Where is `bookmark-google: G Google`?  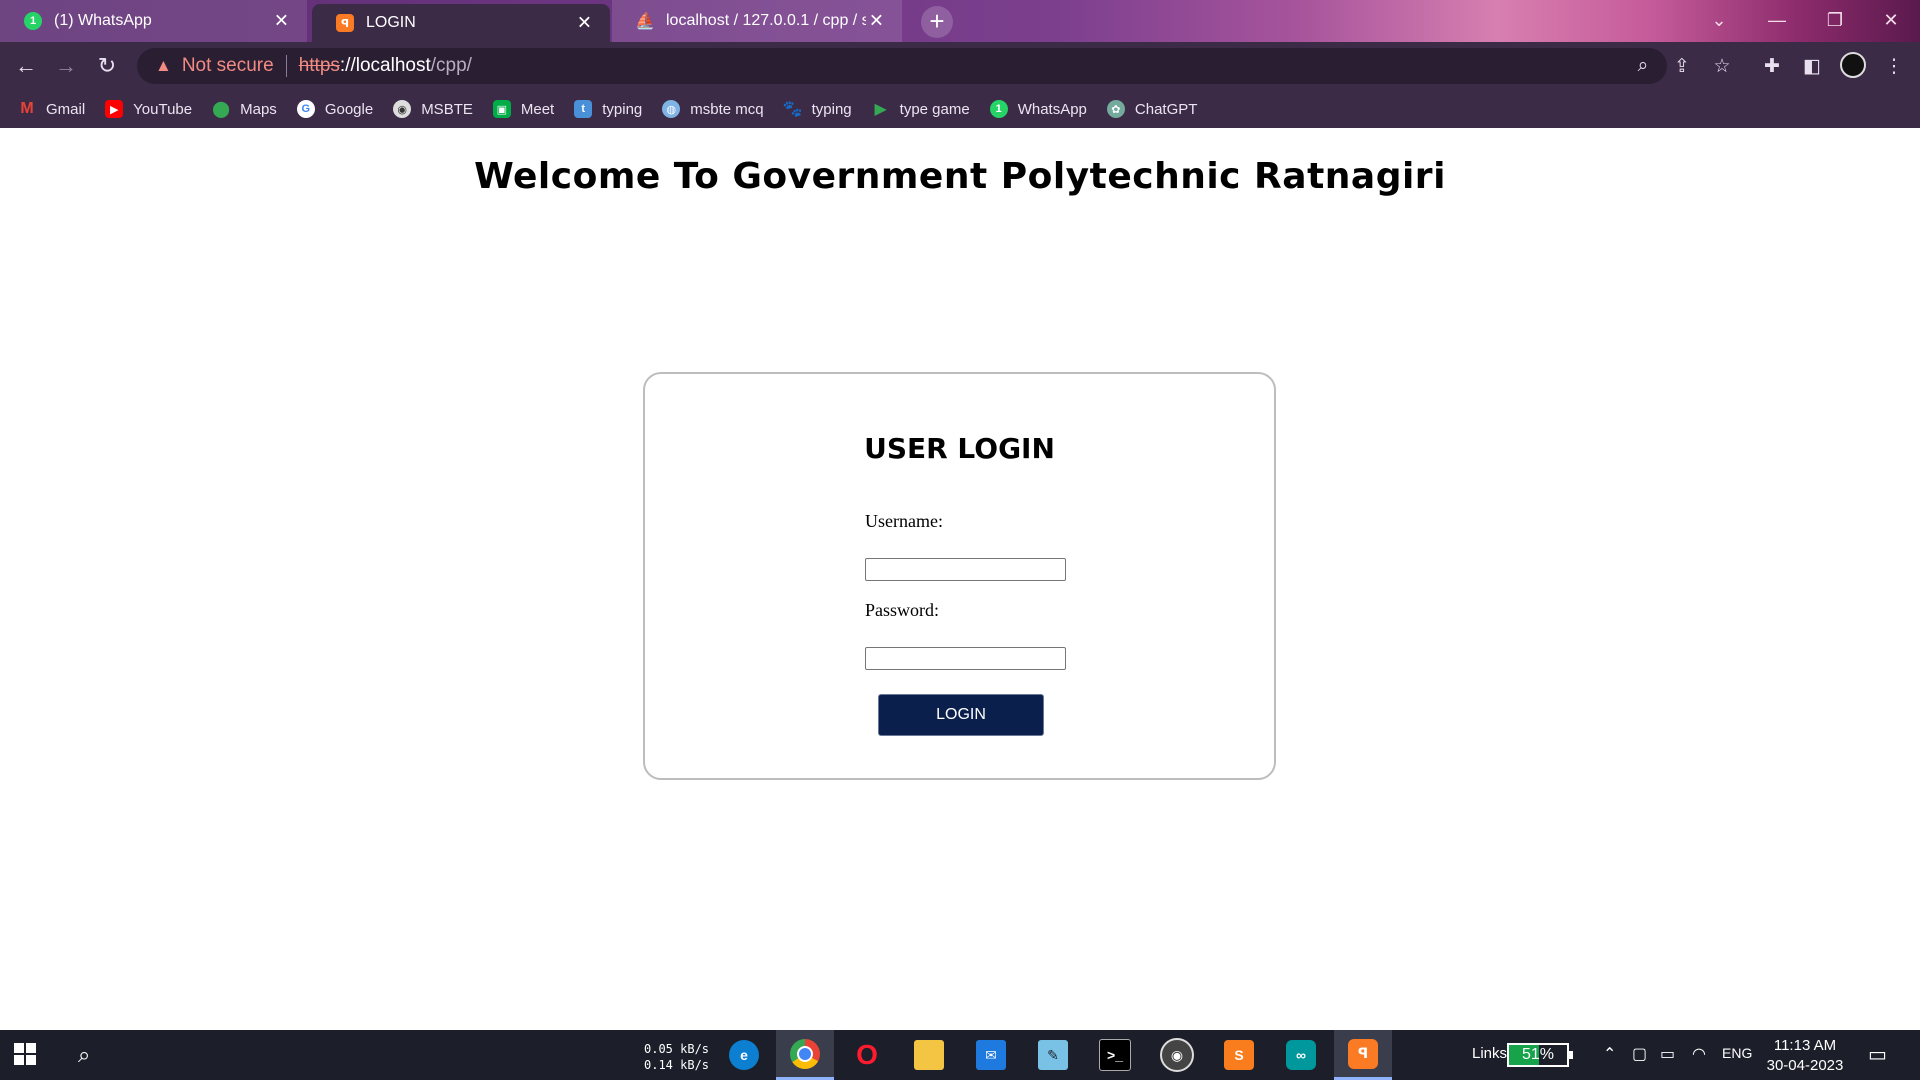
bookmark-google: G Google is located at coordinates (335, 109).